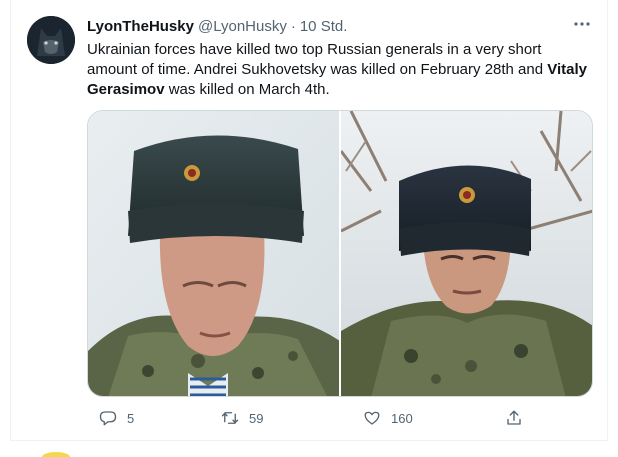  What do you see at coordinates (140, 26) in the screenshot?
I see `display-name: LyonTheHusky` at bounding box center [140, 26].